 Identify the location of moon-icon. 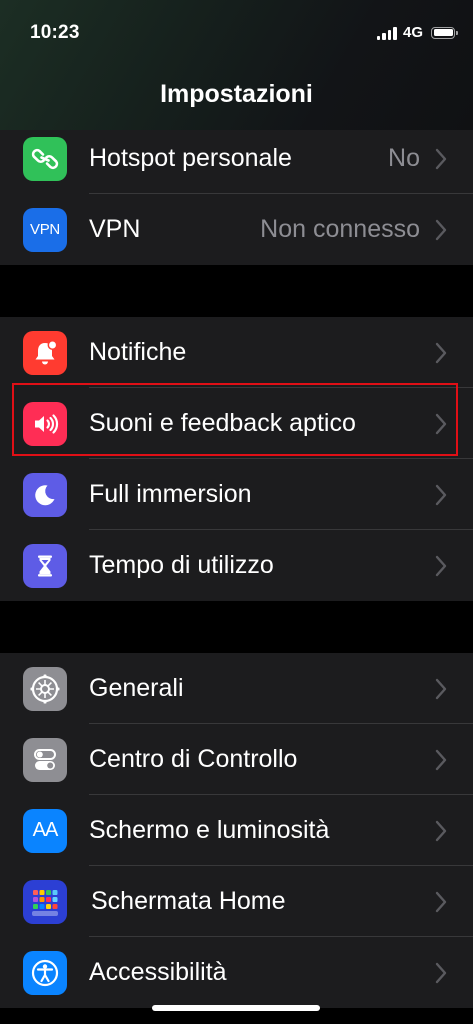
(45, 494).